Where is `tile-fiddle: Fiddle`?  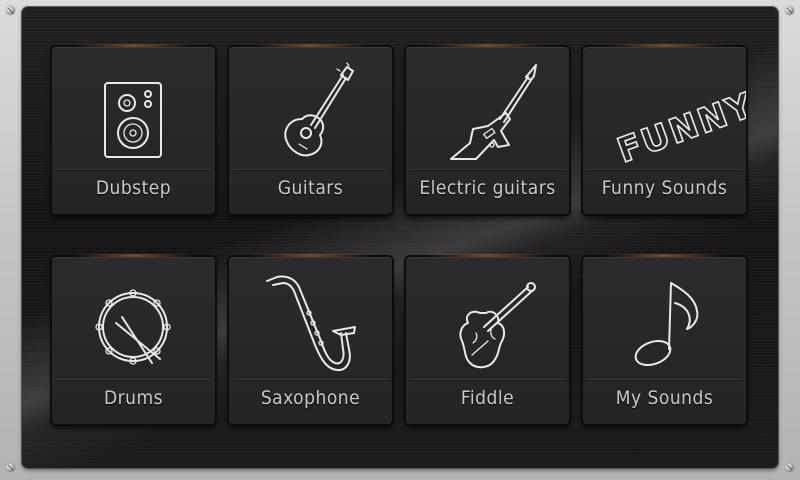 tile-fiddle: Fiddle is located at coordinates (487, 339).